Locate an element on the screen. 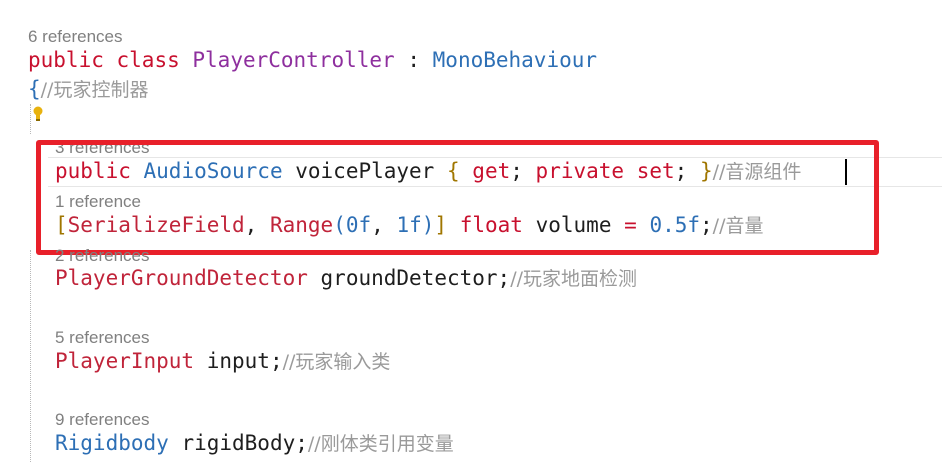 The height and width of the screenshot is (462, 942). indent-guide-members is located at coordinates (30, 356).